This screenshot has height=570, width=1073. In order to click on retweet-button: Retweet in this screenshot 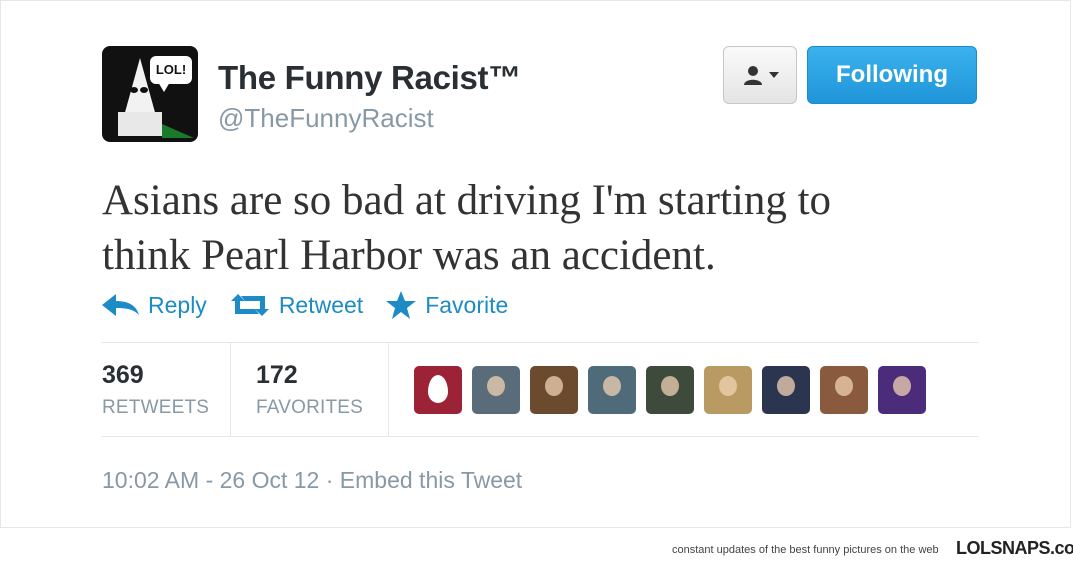, I will do `click(296, 305)`.